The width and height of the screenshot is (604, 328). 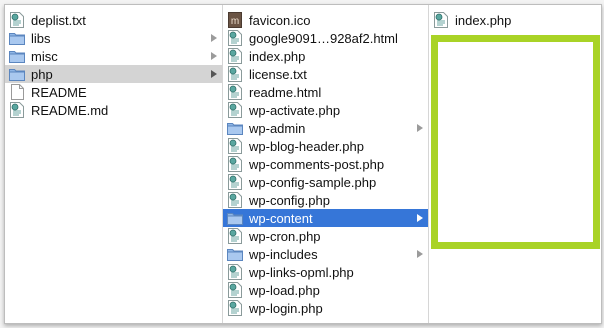 I want to click on item-label: wp-includes, so click(x=283, y=254).